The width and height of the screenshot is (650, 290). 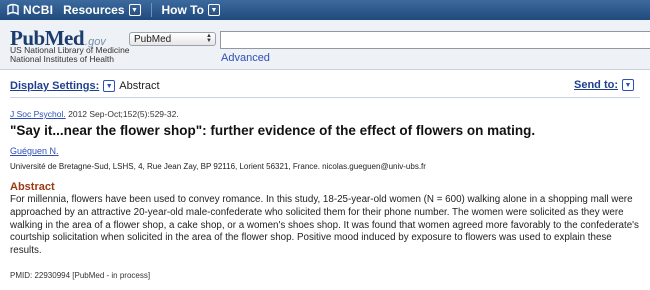 I want to click on ncbi-logo-text: NCBI, so click(x=38, y=10).